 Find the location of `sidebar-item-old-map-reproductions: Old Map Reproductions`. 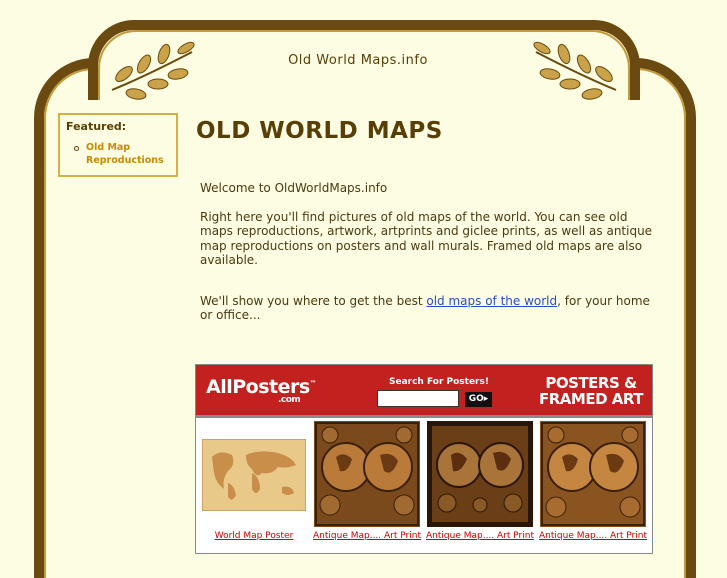

sidebar-item-old-map-reproductions: Old Map Reproductions is located at coordinates (122, 154).